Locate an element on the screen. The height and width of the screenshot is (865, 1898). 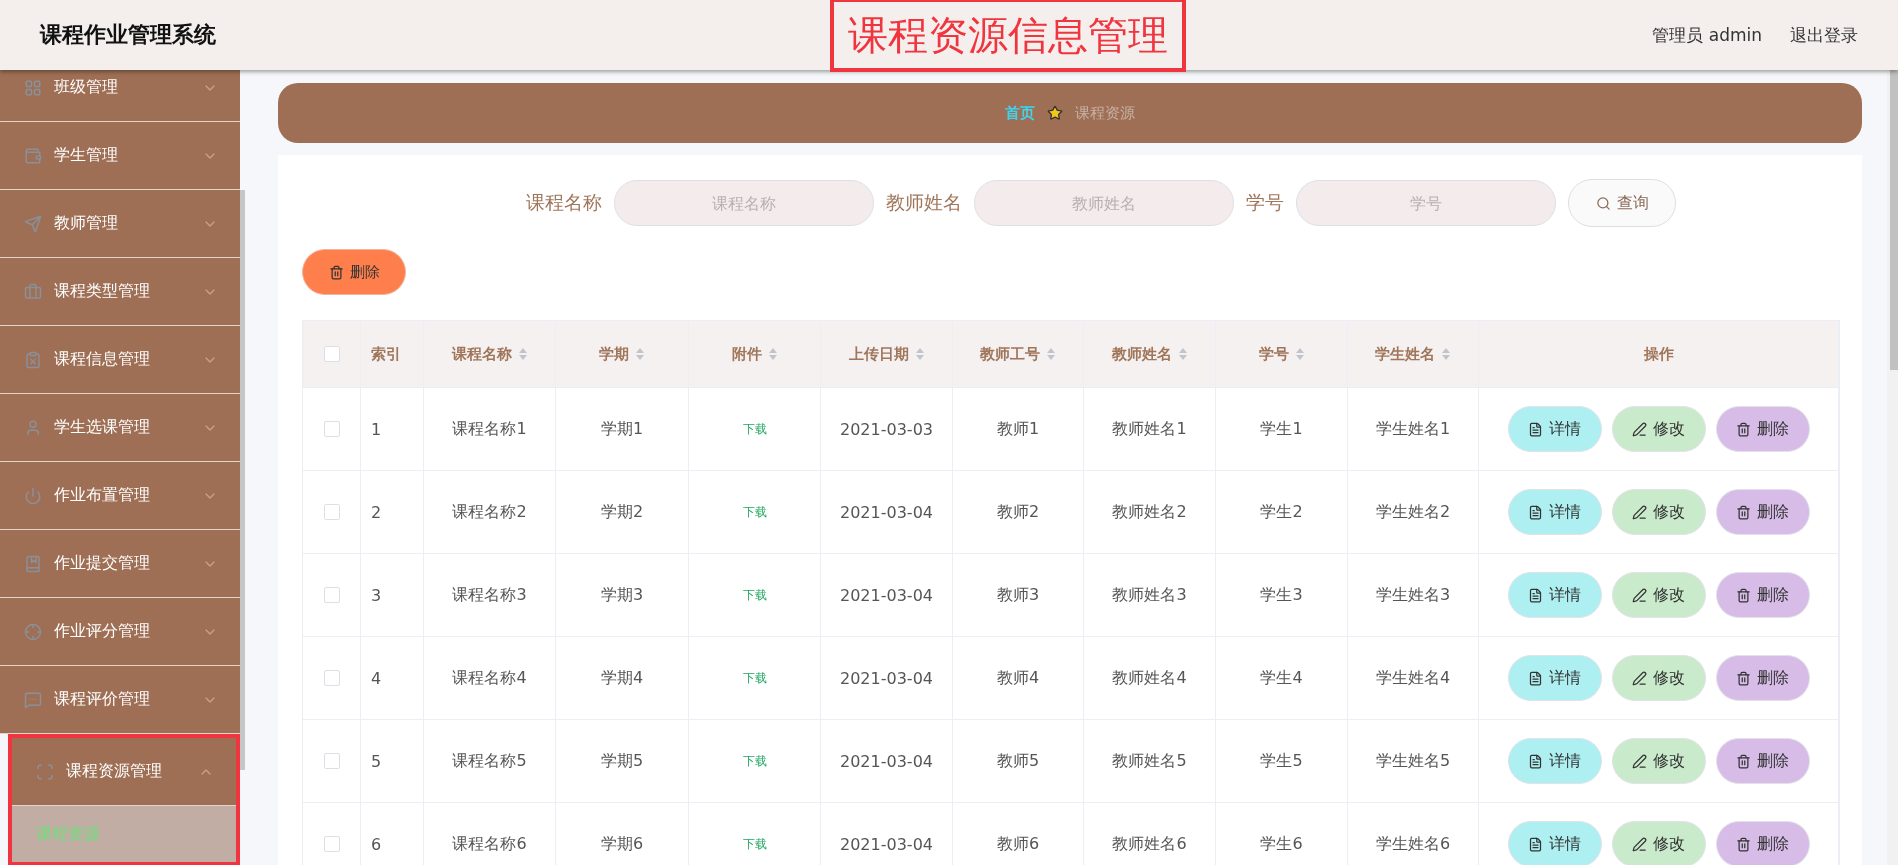
table-cell: 课程名称6 is located at coordinates (489, 844).